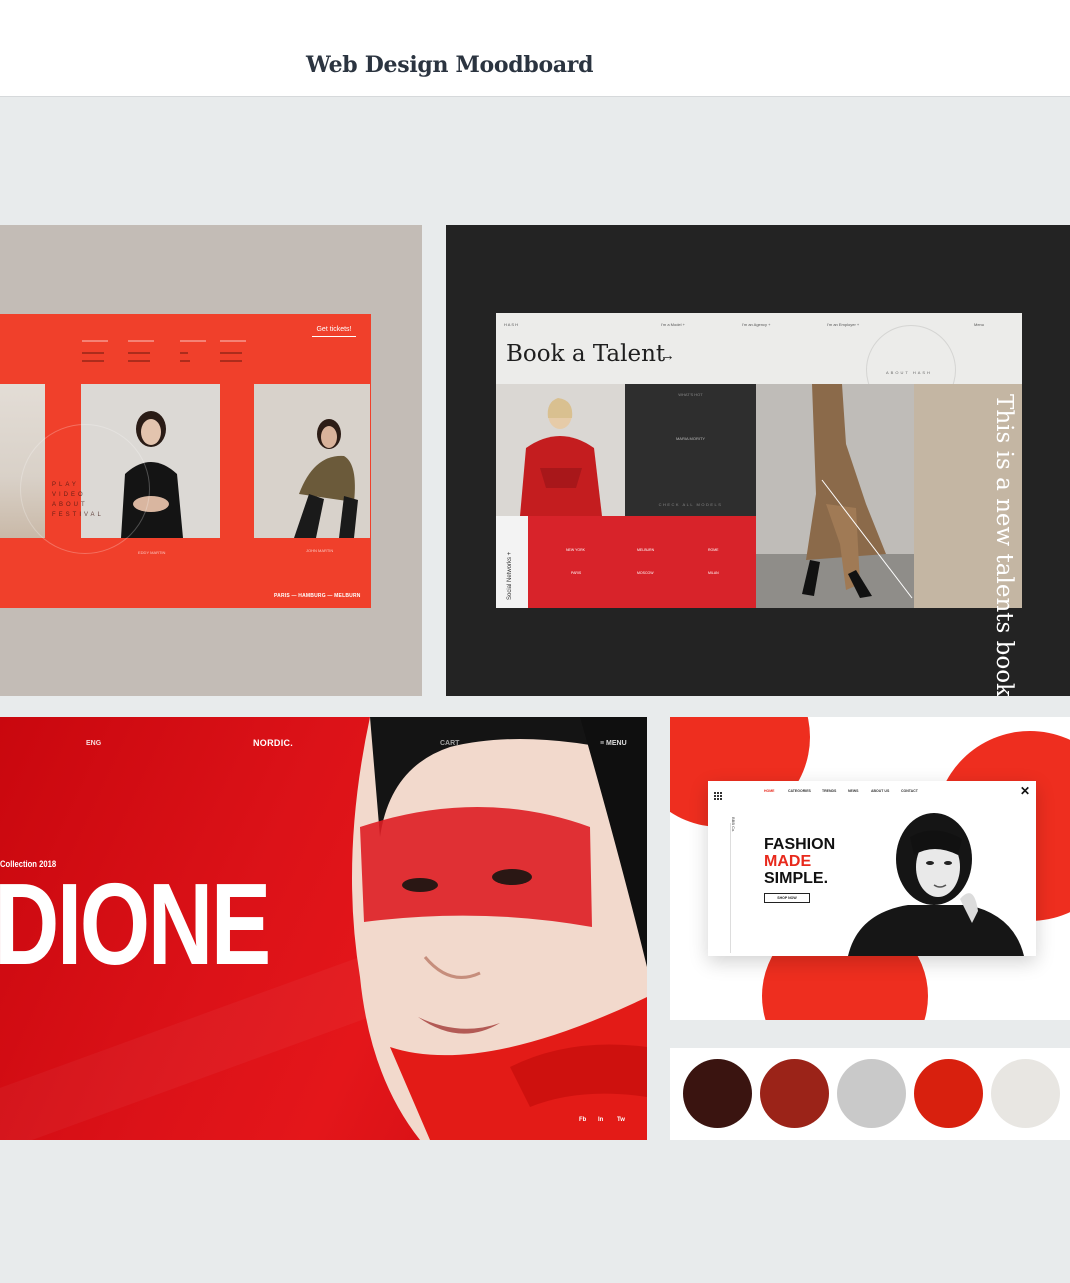 The width and height of the screenshot is (1070, 1283). What do you see at coordinates (690, 438) in the screenshot?
I see `model-name: MARIA MORITY` at bounding box center [690, 438].